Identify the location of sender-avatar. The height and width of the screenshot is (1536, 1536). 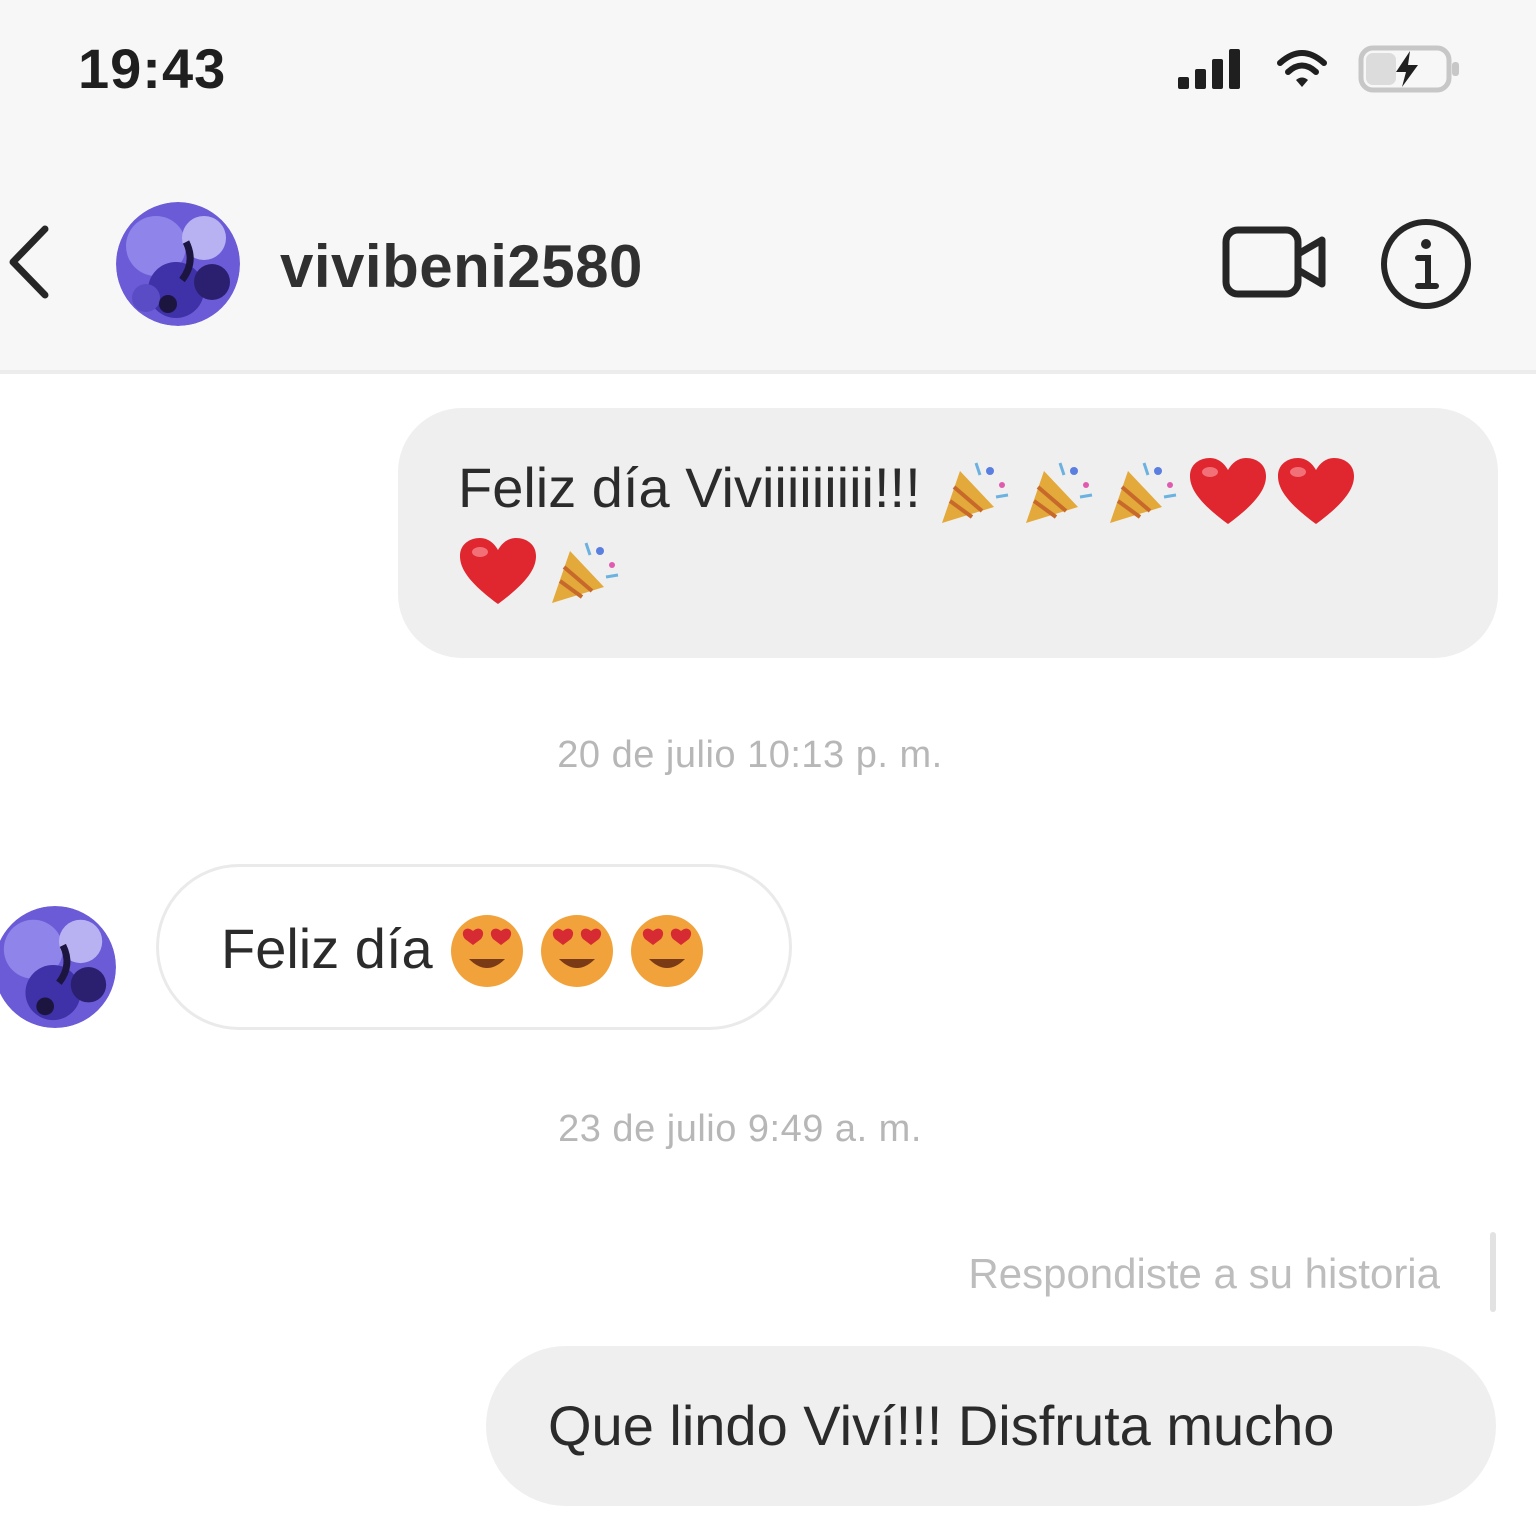
(58, 967).